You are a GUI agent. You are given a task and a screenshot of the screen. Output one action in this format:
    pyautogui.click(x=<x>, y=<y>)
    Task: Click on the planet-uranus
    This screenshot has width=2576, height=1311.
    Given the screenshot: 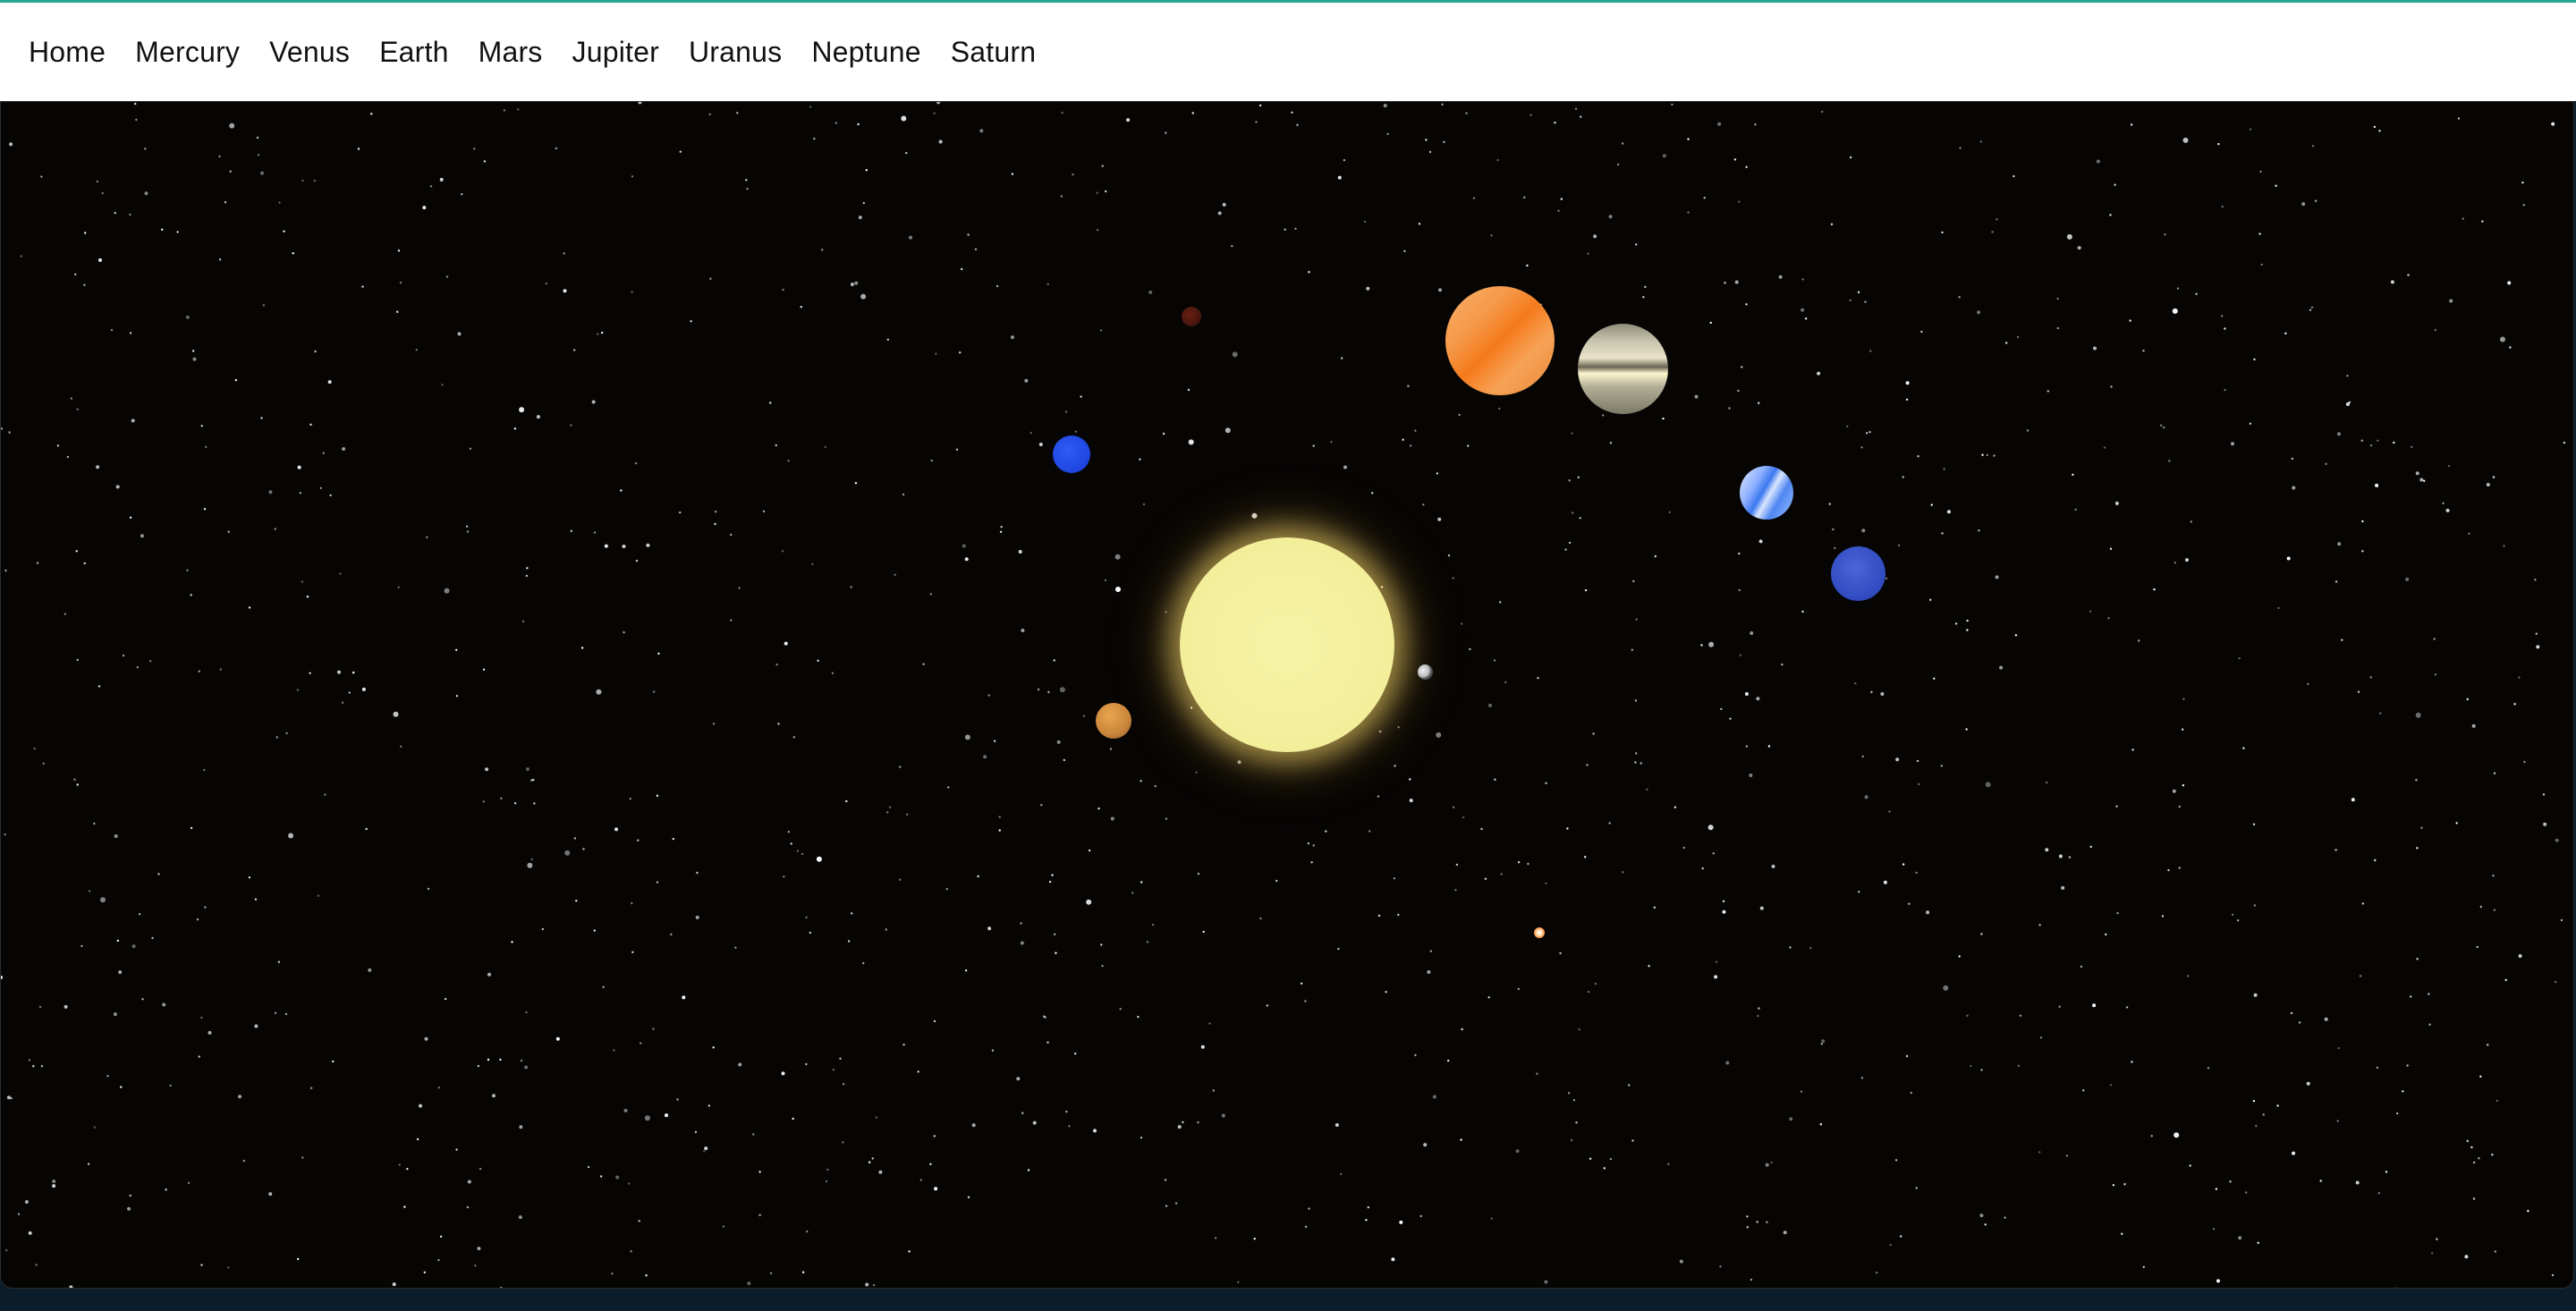 What is the action you would take?
    pyautogui.click(x=1766, y=493)
    